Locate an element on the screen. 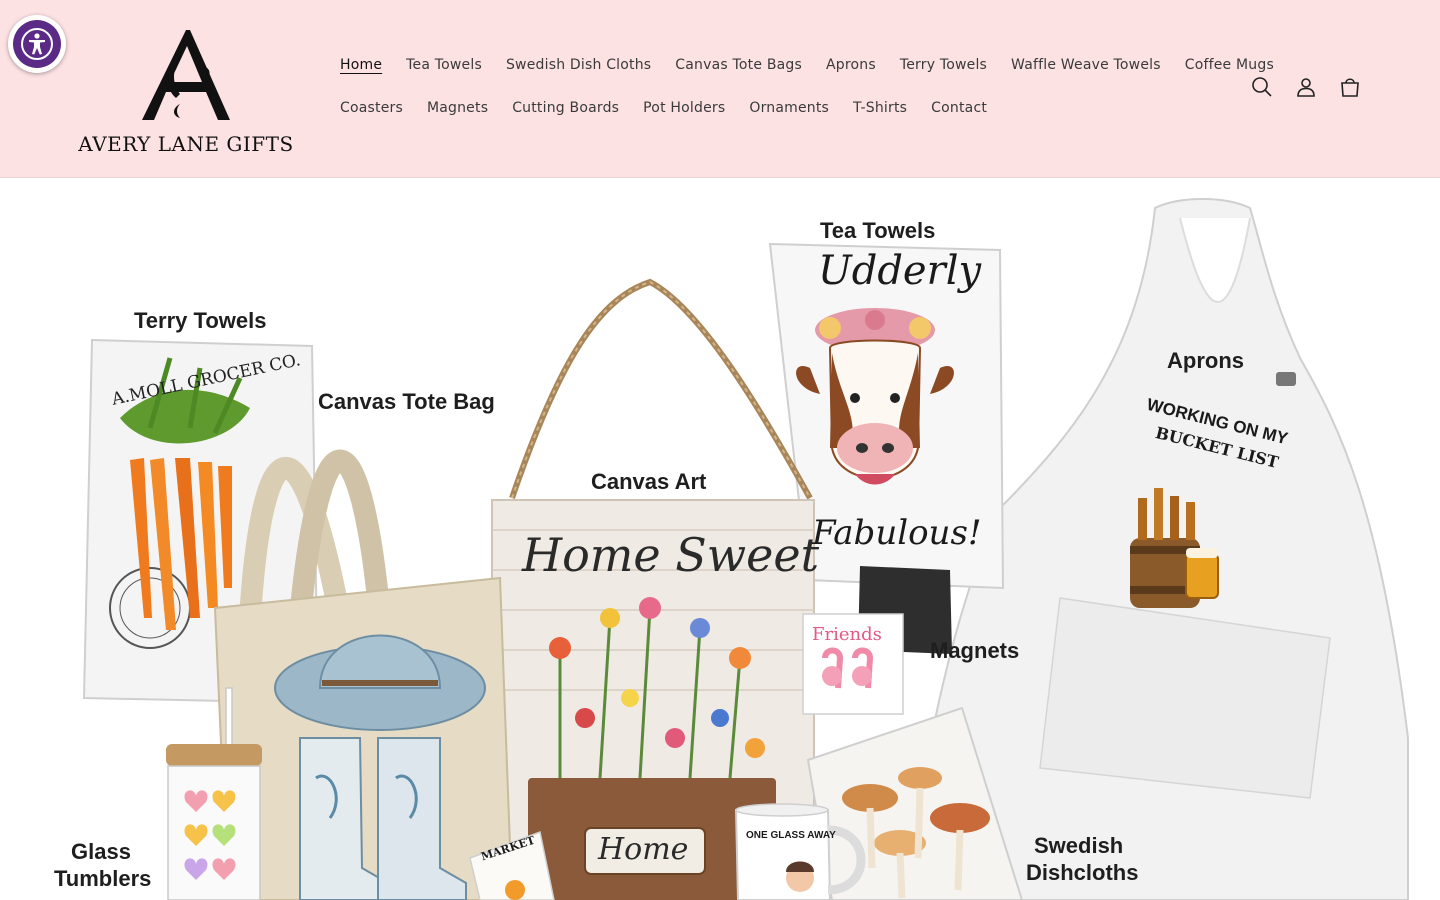 This screenshot has height=900, width=1440. label-terry-towels: Terry Towels is located at coordinates (200, 320).